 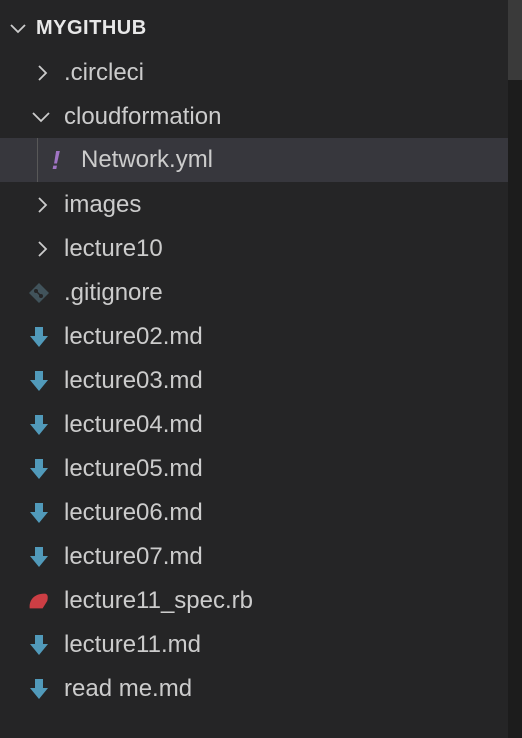 What do you see at coordinates (133, 424) in the screenshot?
I see `tree-item-label: lecture04.md` at bounding box center [133, 424].